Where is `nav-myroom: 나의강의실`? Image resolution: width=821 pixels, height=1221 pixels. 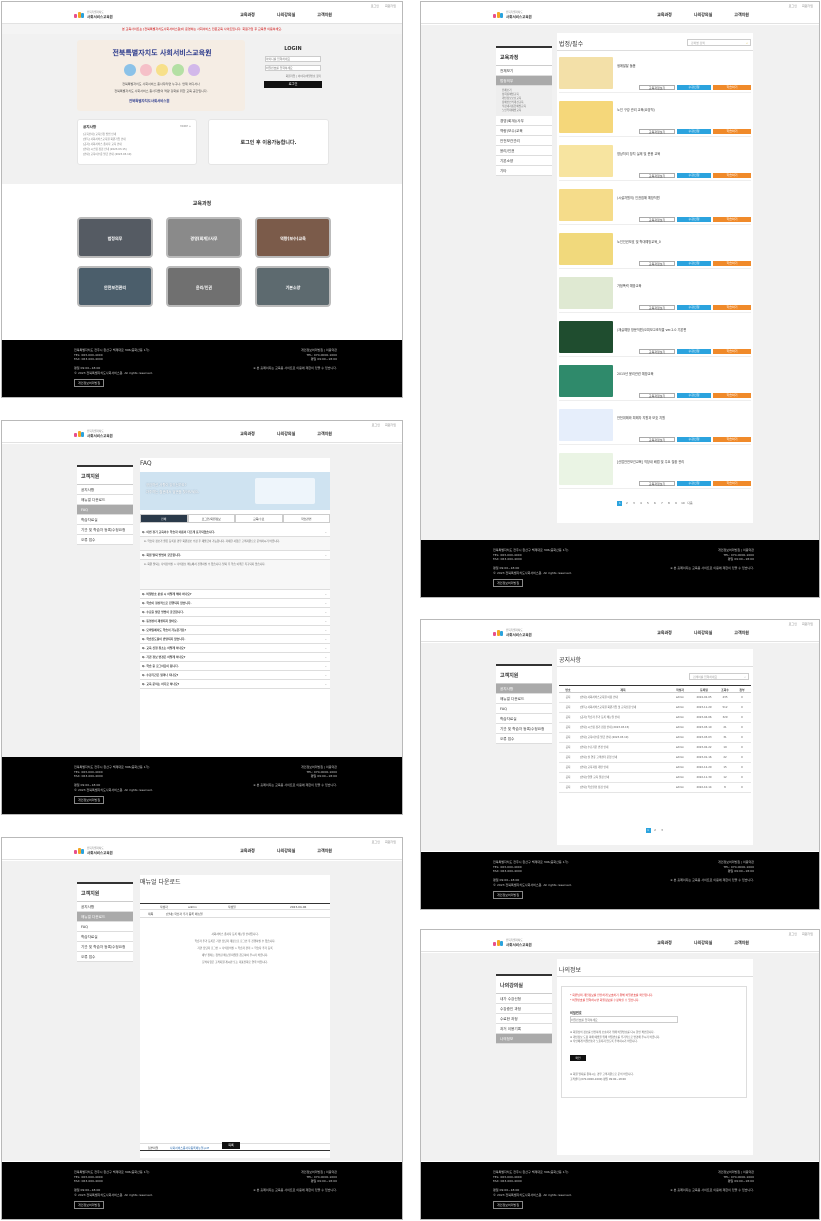 nav-myroom: 나의강의실 is located at coordinates (703, 633).